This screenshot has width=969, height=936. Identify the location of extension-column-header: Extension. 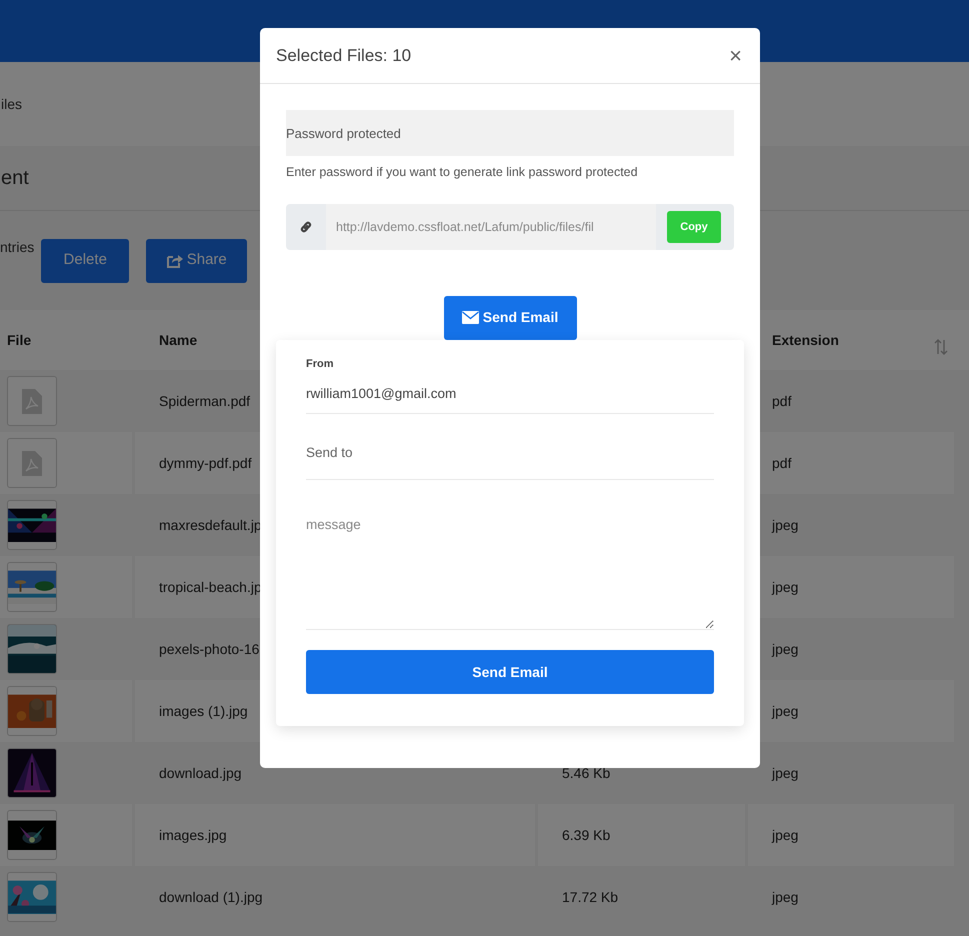
(805, 340).